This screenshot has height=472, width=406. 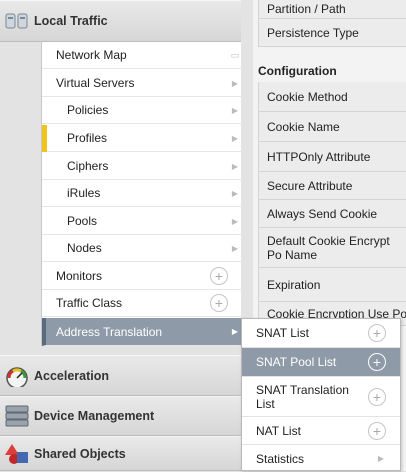 What do you see at coordinates (120, 375) in the screenshot?
I see `nav-header-acceleration: Acceleration` at bounding box center [120, 375].